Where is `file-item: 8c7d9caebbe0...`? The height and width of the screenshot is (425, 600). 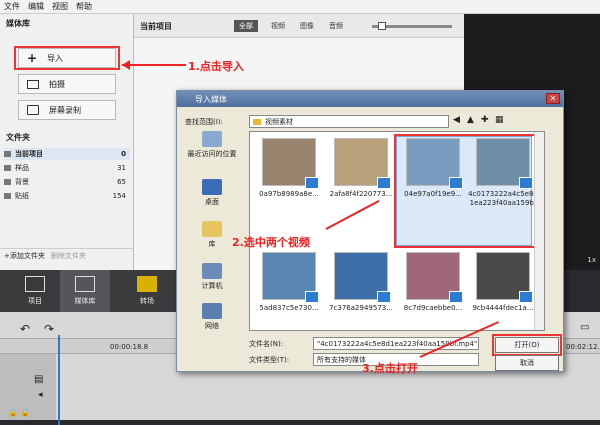
file-item: 8c7d9caebbe0... is located at coordinates (433, 282).